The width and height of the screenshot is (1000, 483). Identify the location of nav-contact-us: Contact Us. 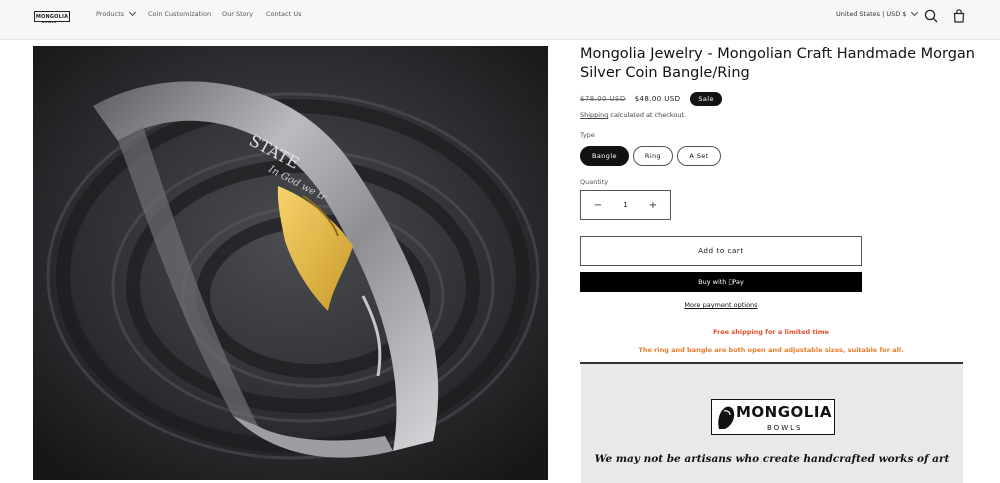
(284, 14).